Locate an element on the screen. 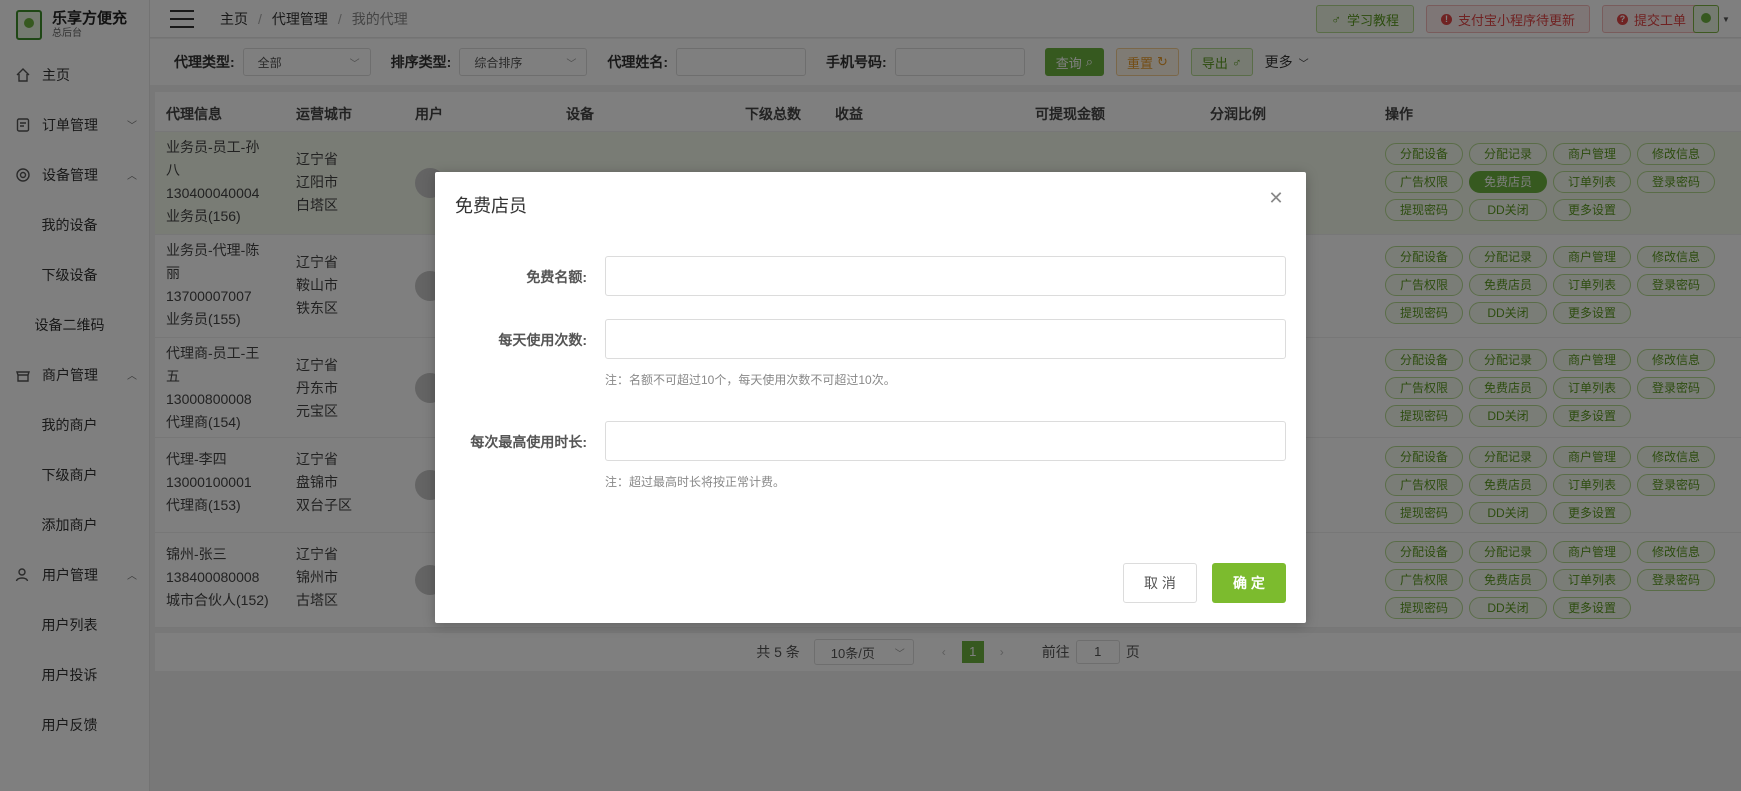 This screenshot has height=791, width=1741. duration-note: 注：超过最高时长将按正常计费。 is located at coordinates (695, 482).